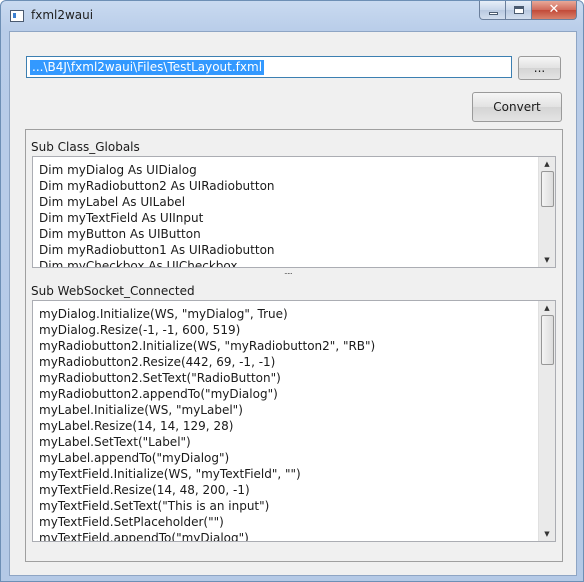 This screenshot has height=582, width=584. Describe the element at coordinates (492, 10) in the screenshot. I see `minimize-button` at that location.